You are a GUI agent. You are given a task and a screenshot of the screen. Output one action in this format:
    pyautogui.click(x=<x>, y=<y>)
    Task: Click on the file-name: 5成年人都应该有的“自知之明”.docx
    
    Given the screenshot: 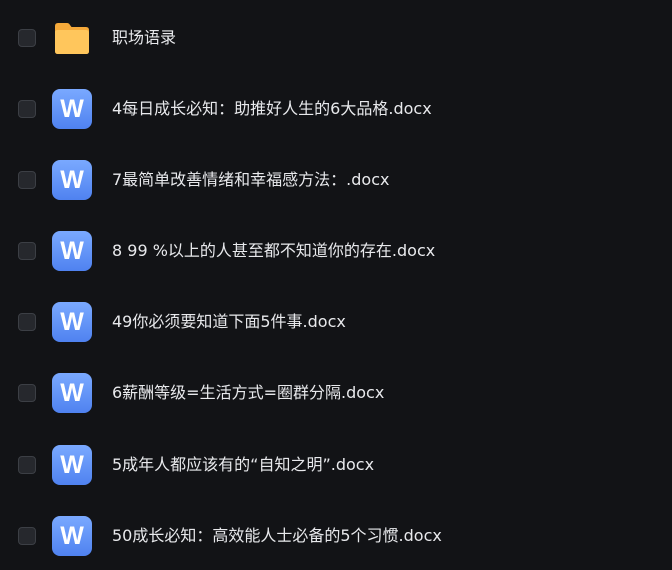 What is the action you would take?
    pyautogui.click(x=243, y=465)
    